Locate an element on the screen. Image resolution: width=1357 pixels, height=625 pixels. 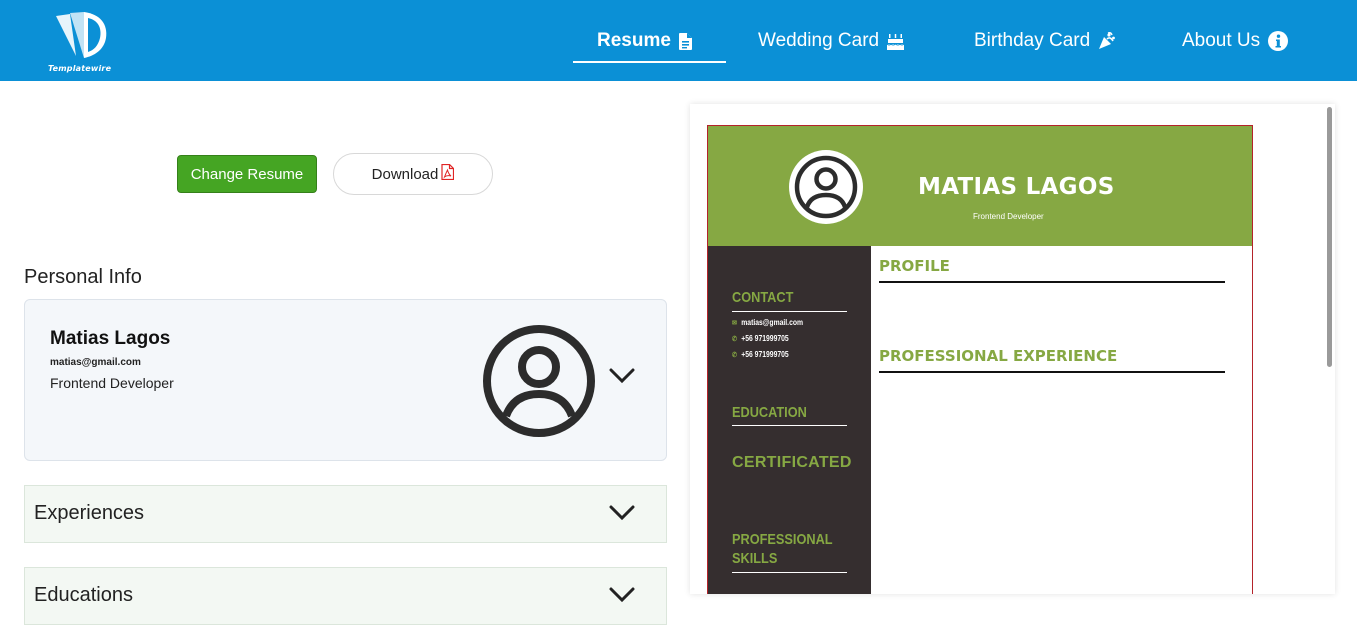
preview-scrollbar is located at coordinates (1329, 237).